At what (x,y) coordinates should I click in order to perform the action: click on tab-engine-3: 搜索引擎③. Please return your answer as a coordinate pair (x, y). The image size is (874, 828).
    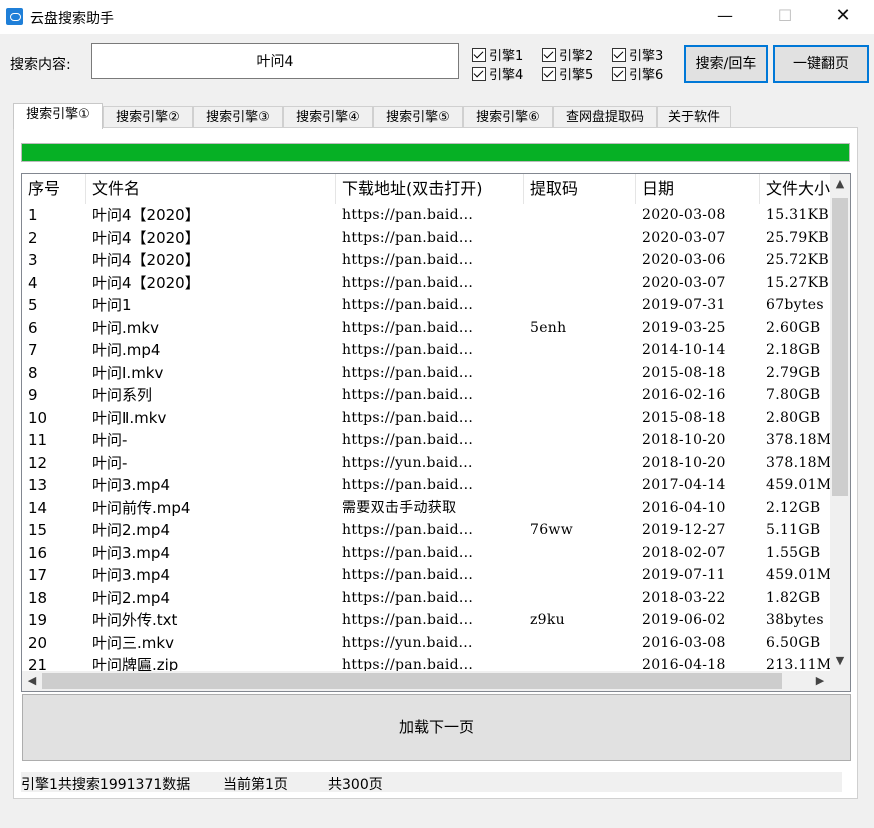
    Looking at the image, I should click on (238, 117).